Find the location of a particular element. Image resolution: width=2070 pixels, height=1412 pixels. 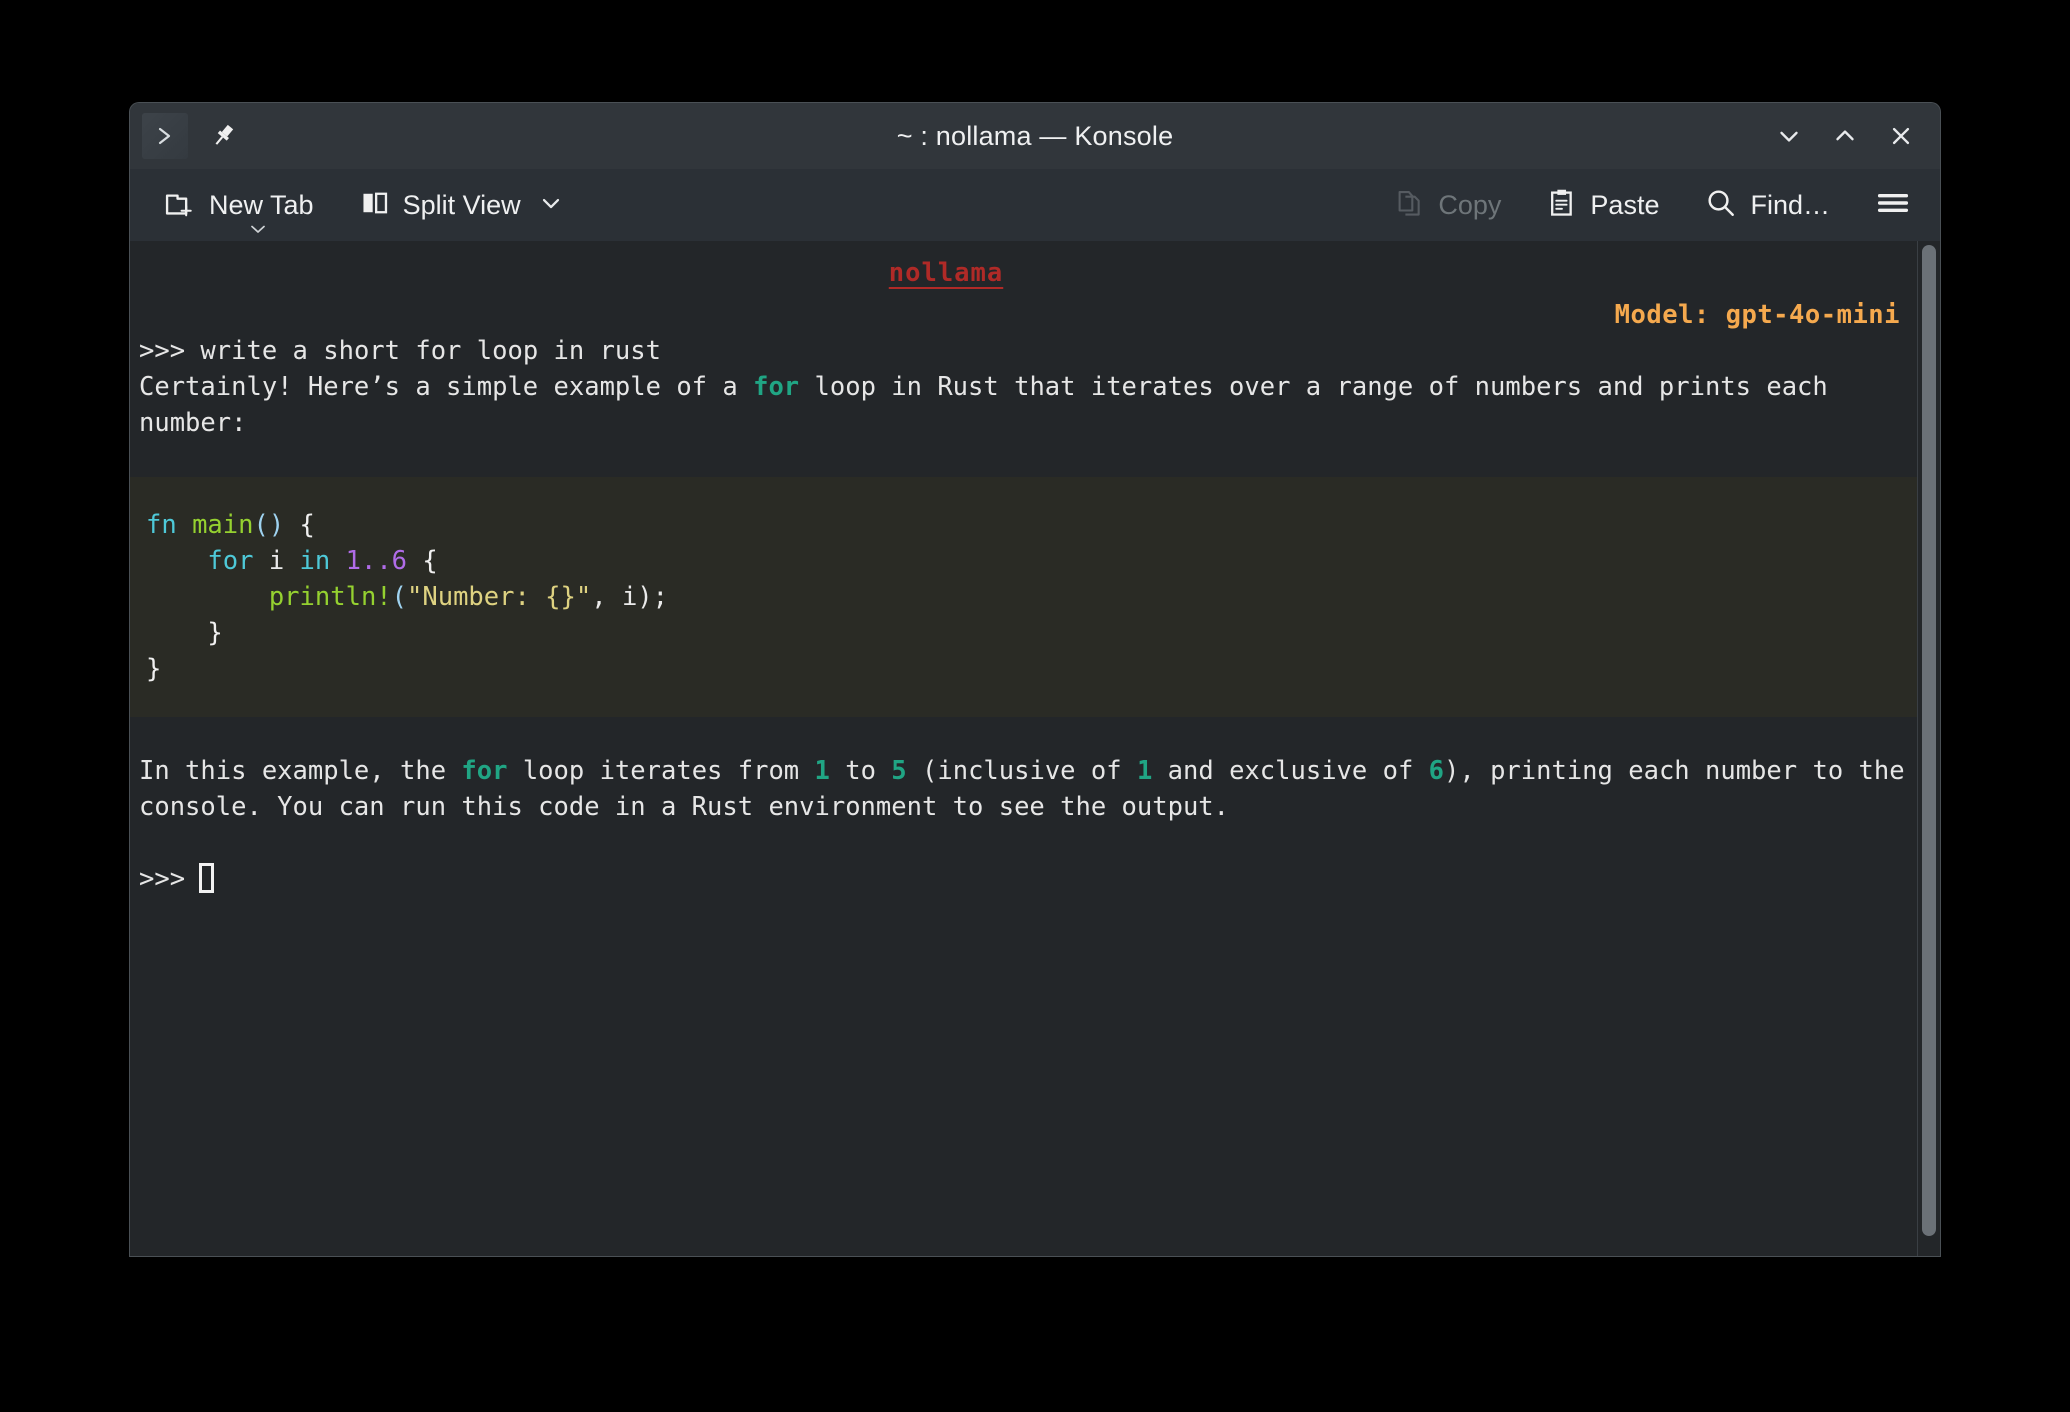

new-tab-label: New Tab is located at coordinates (261, 204).